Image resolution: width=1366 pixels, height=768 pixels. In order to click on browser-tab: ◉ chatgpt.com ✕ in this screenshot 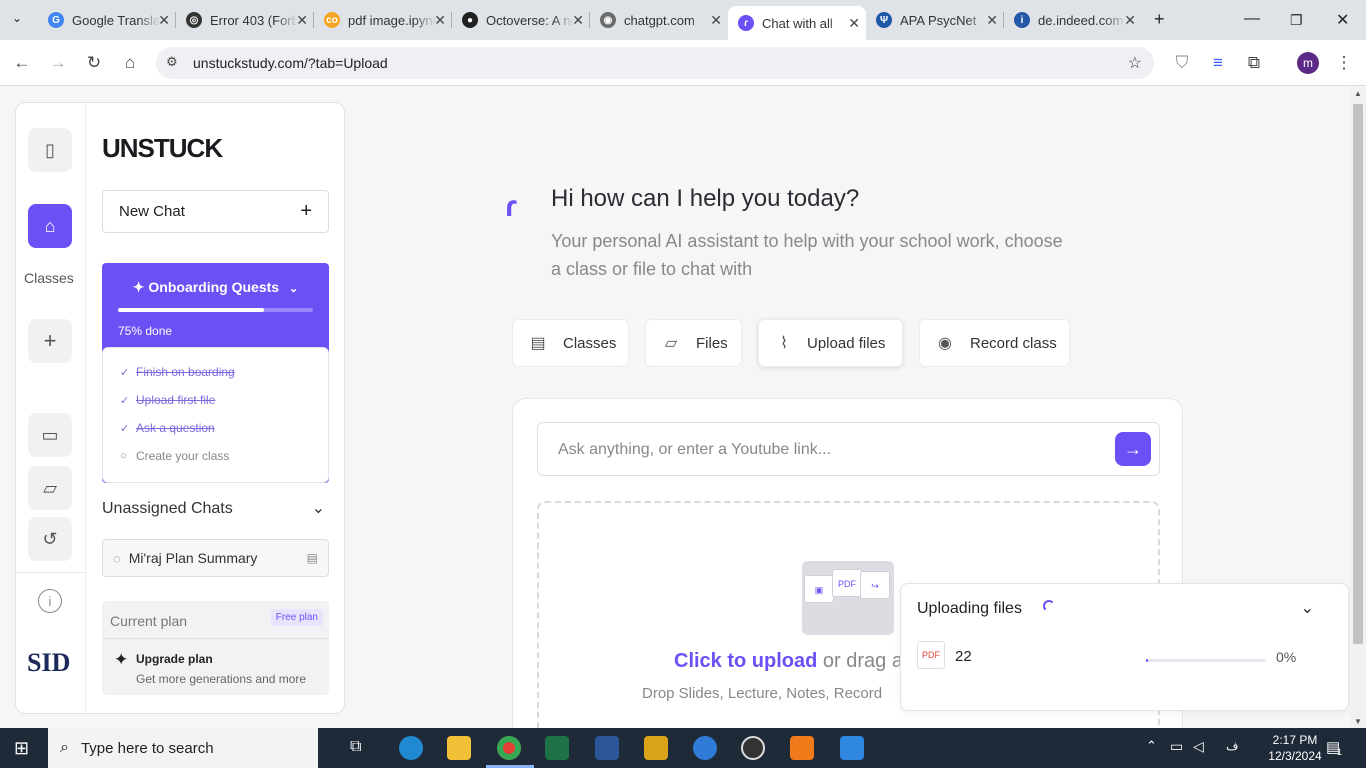, I will do `click(659, 20)`.